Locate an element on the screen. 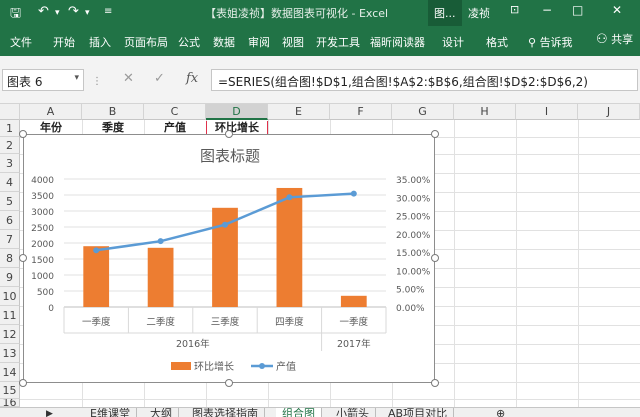 This screenshot has height=417, width=640. cell-b1: 季度 is located at coordinates (113, 128).